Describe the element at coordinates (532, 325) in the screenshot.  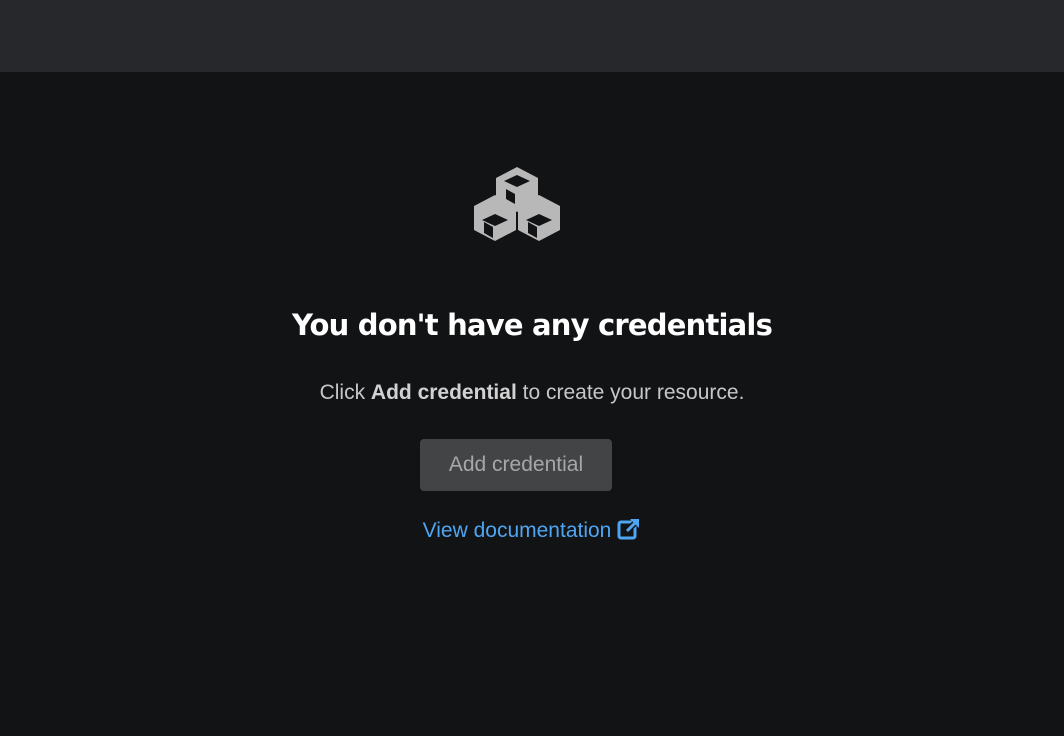
I see `empty-state-title: You don't have any credentials` at that location.